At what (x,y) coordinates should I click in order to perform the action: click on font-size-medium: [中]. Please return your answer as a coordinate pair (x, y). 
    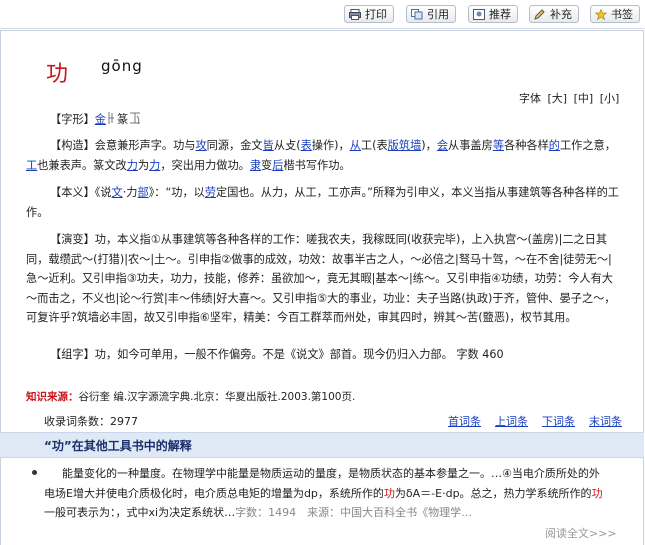
    Looking at the image, I should click on (584, 98).